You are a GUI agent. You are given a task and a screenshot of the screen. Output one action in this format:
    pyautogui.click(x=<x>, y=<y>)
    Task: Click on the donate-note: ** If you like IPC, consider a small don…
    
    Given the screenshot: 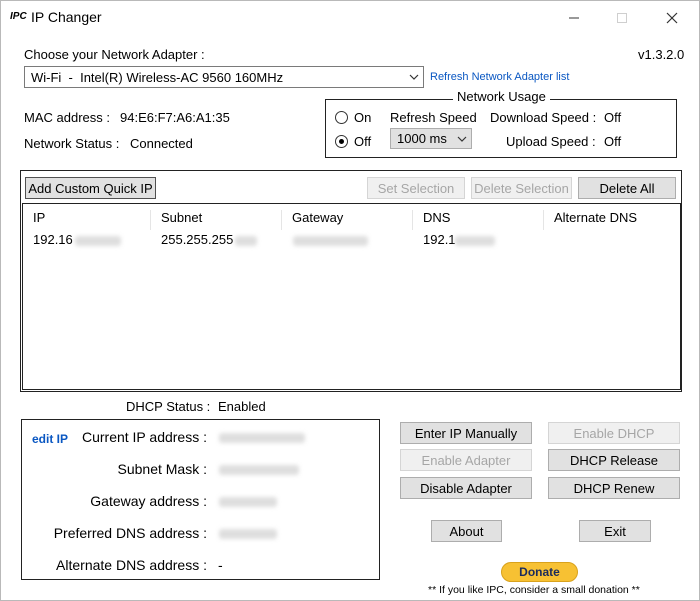 What is the action you would take?
    pyautogui.click(x=534, y=590)
    